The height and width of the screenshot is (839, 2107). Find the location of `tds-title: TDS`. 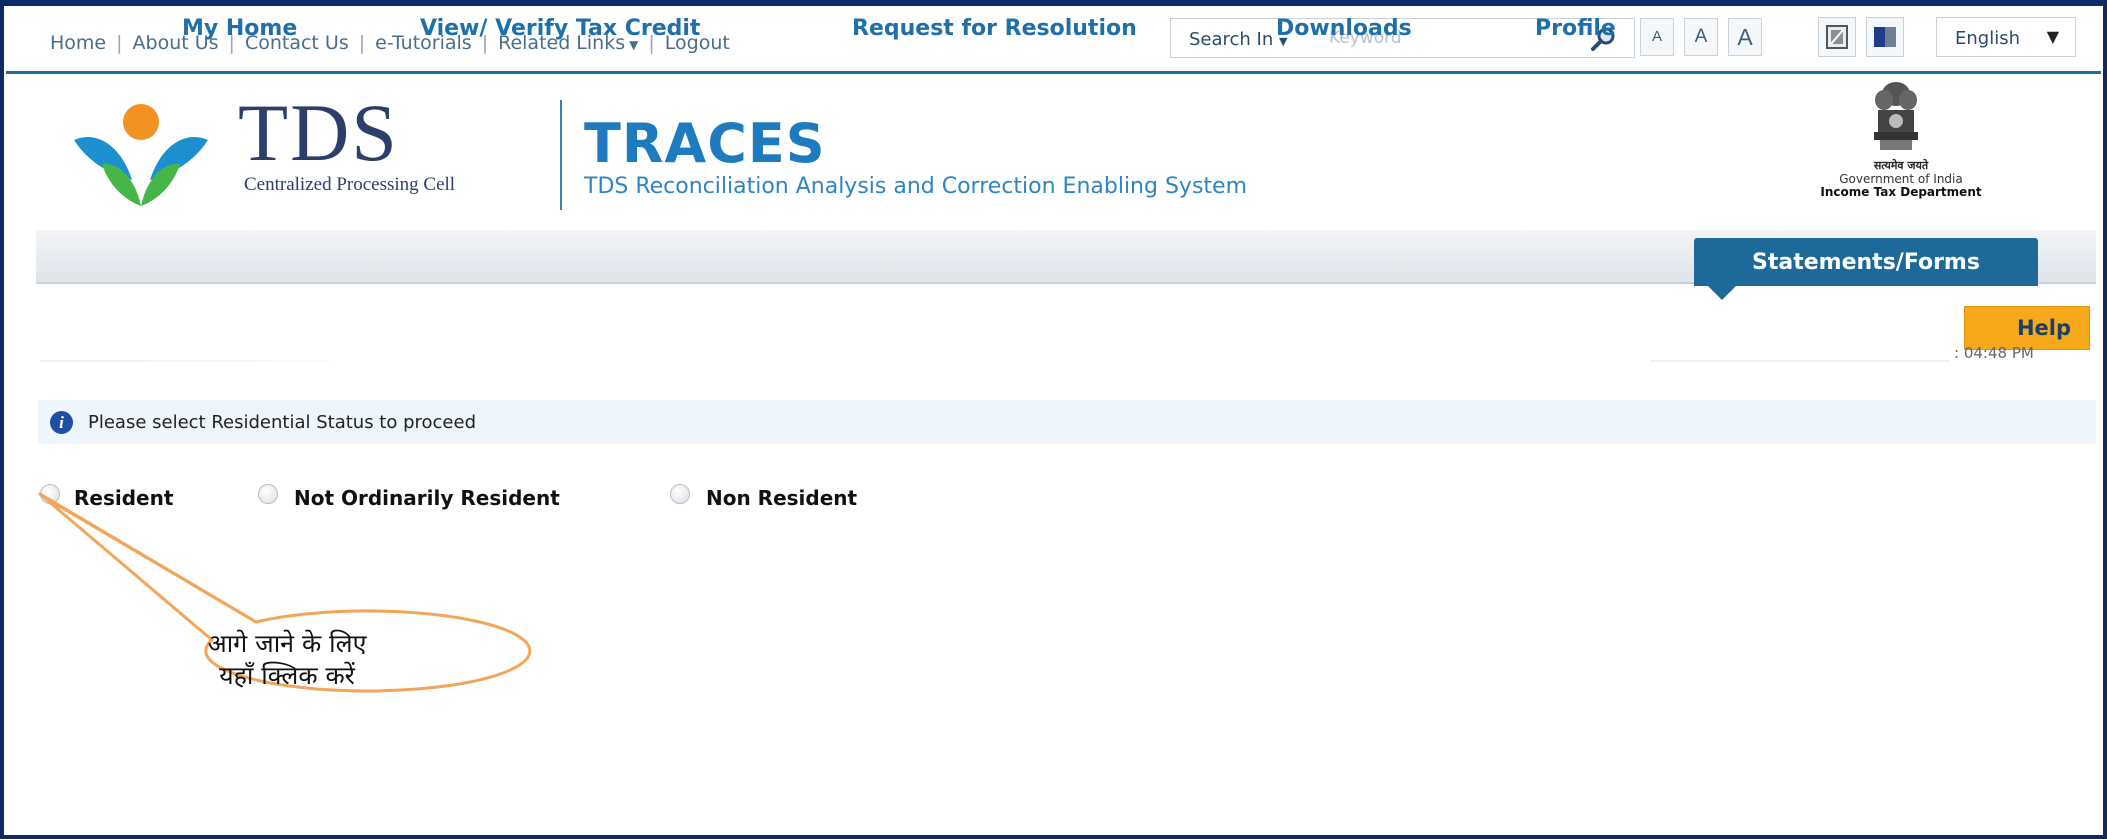

tds-title: TDS is located at coordinates (318, 132).